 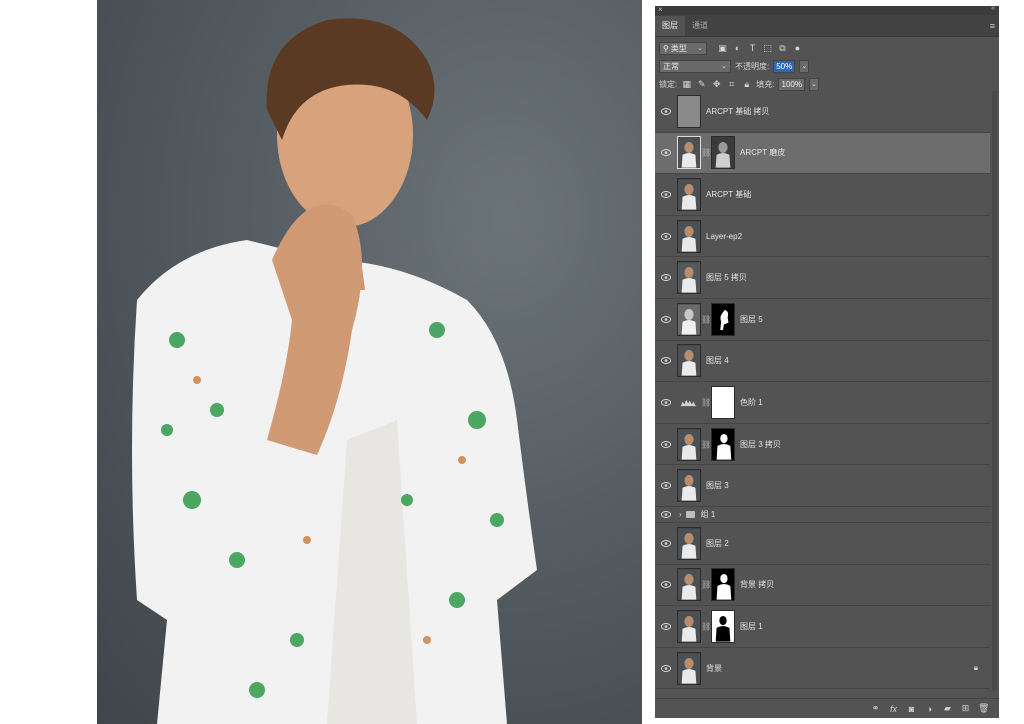 I want to click on layer-name: 图层 5 拷贝, so click(x=726, y=278).